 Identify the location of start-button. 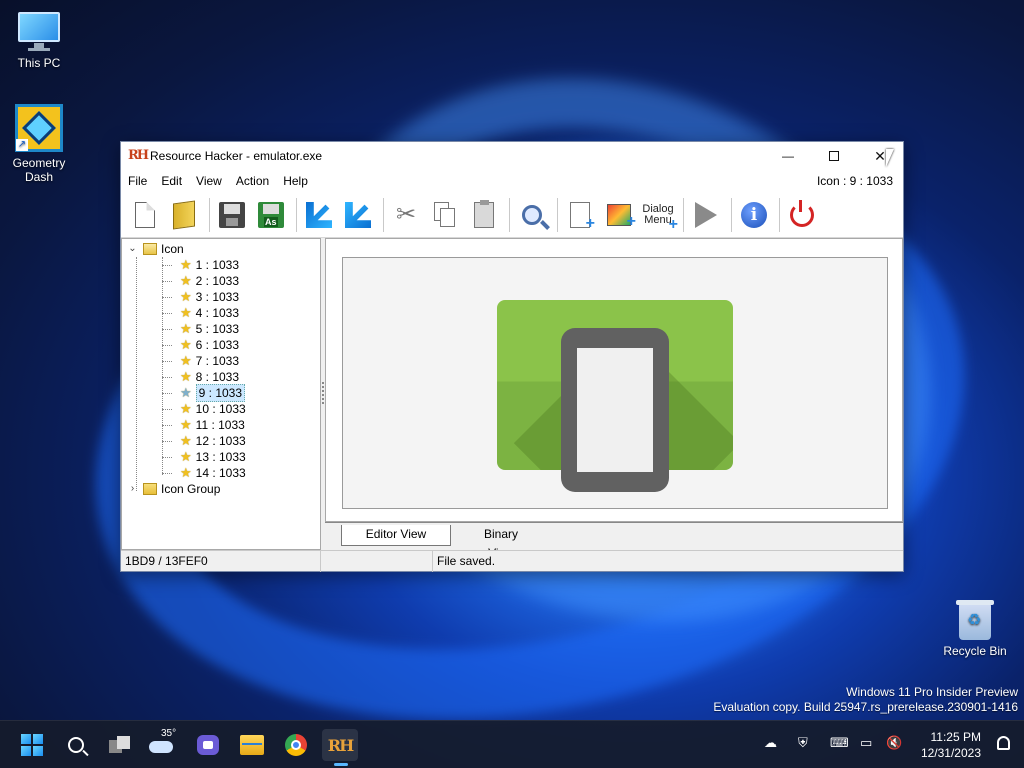
(32, 745).